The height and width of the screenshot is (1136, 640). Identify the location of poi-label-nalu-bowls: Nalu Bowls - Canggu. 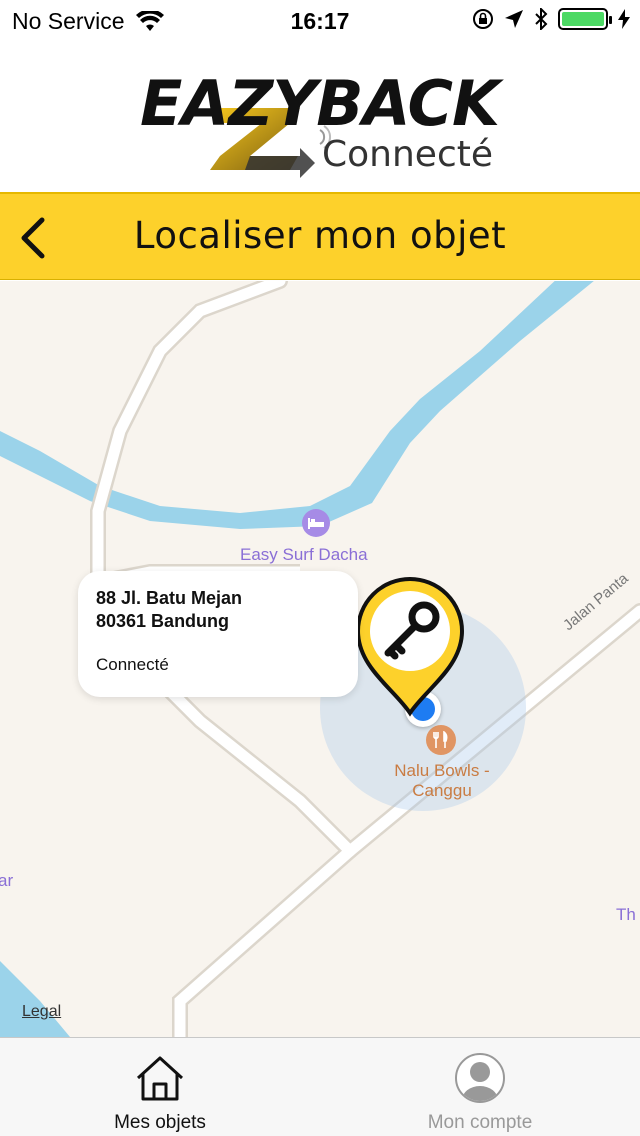
(442, 781).